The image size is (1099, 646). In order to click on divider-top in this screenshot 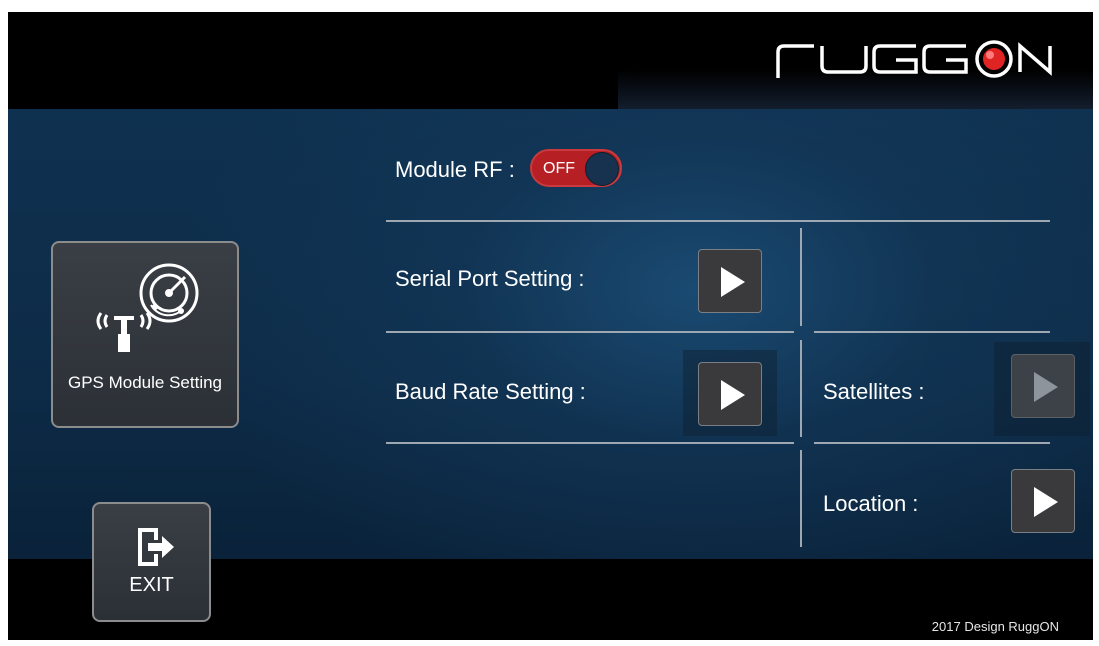, I will do `click(718, 221)`.